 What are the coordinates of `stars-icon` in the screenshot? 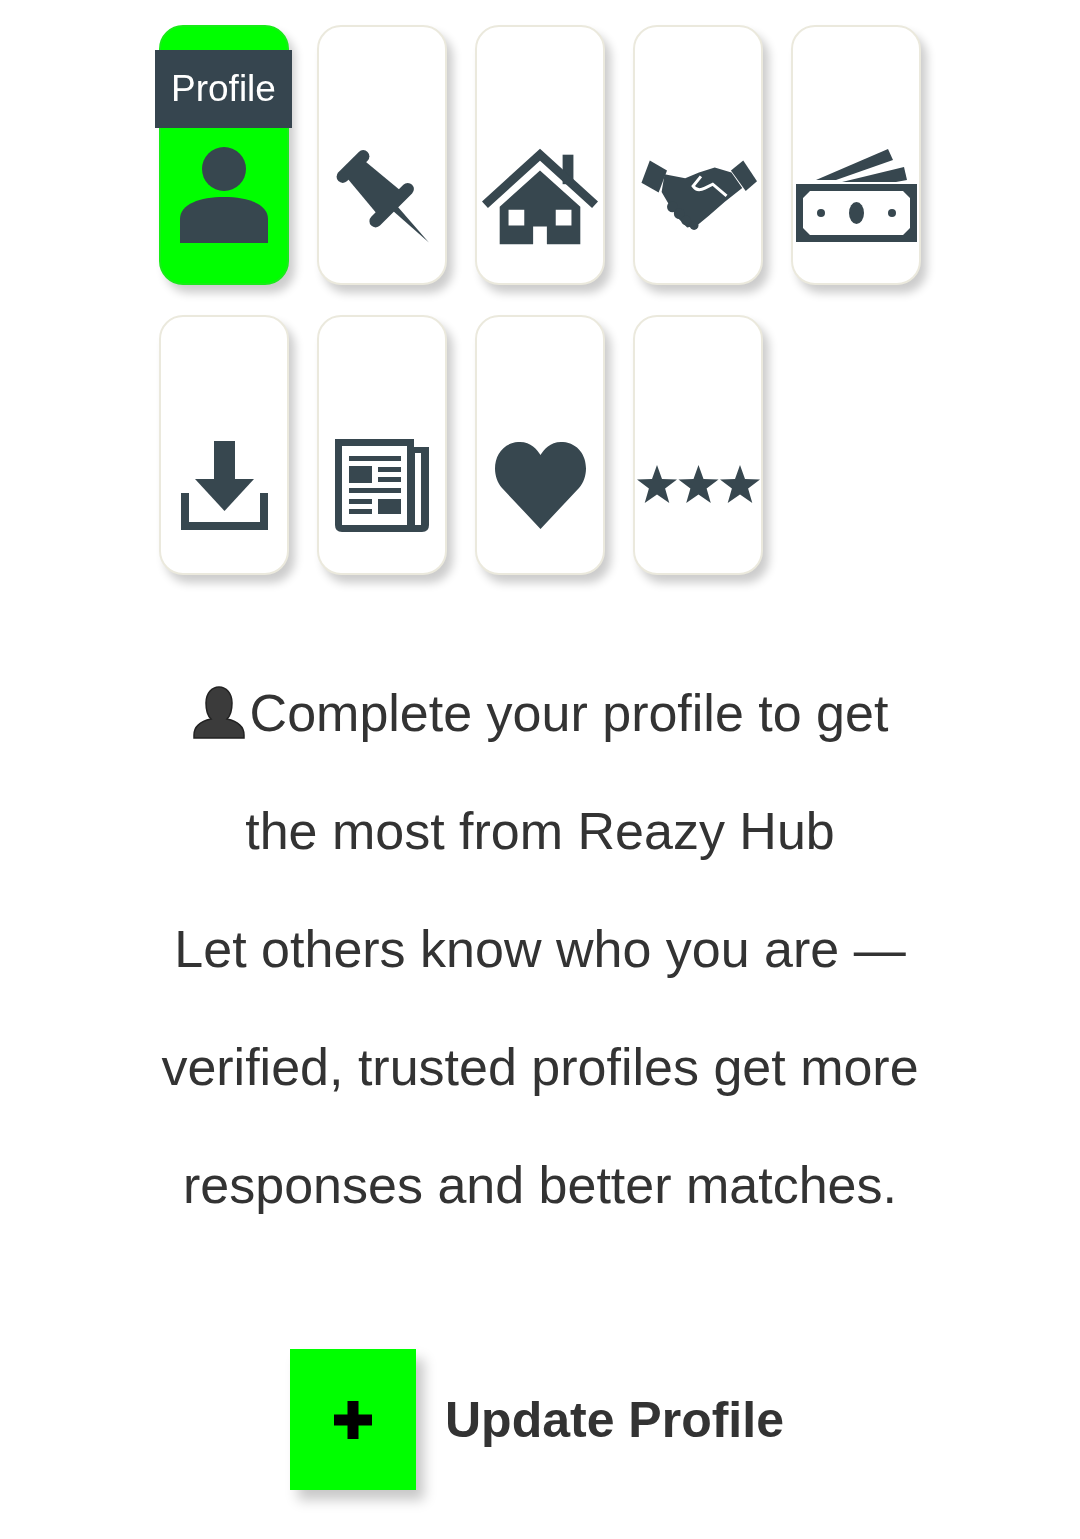 It's located at (698, 485).